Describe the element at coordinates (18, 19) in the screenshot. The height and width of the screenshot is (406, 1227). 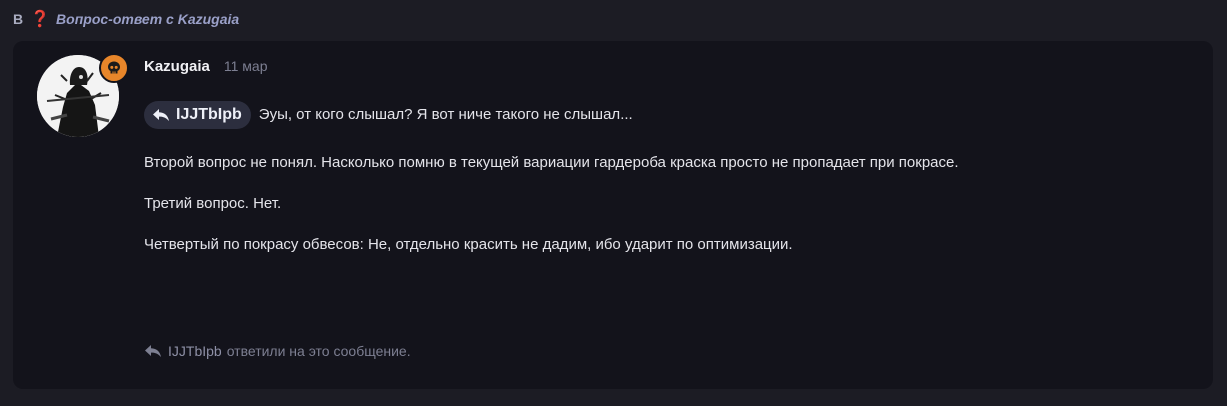
I see `breadcrumb-prefix: В` at that location.